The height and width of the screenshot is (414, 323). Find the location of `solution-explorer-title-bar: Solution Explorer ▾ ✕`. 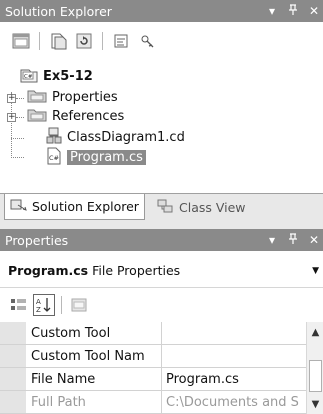

solution-explorer-title-bar: Solution Explorer ▾ ✕ is located at coordinates (161, 11).